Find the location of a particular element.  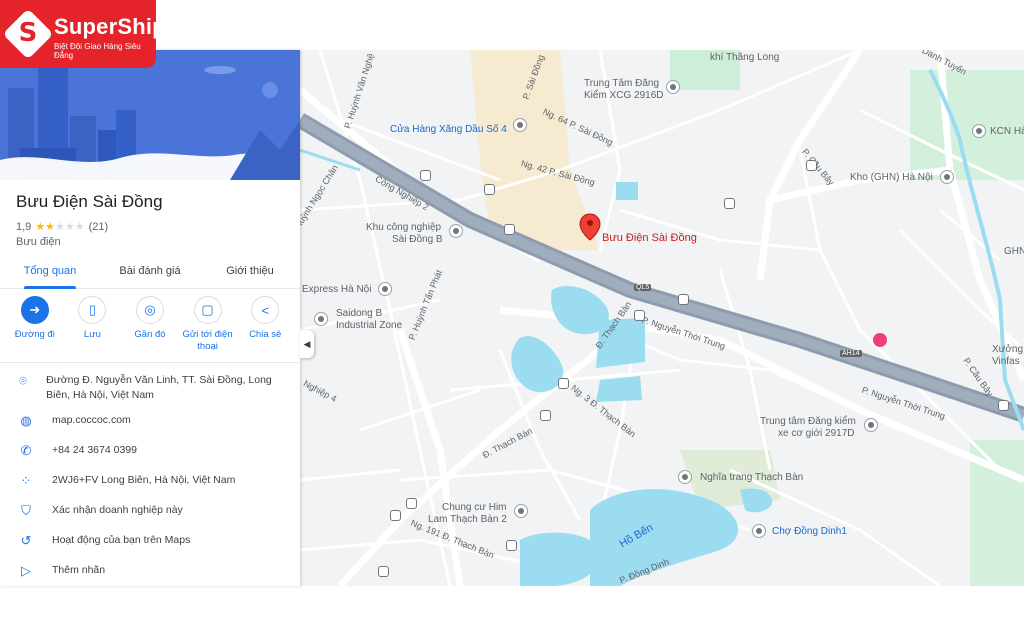

history-icon: ↺ is located at coordinates (26, 540).